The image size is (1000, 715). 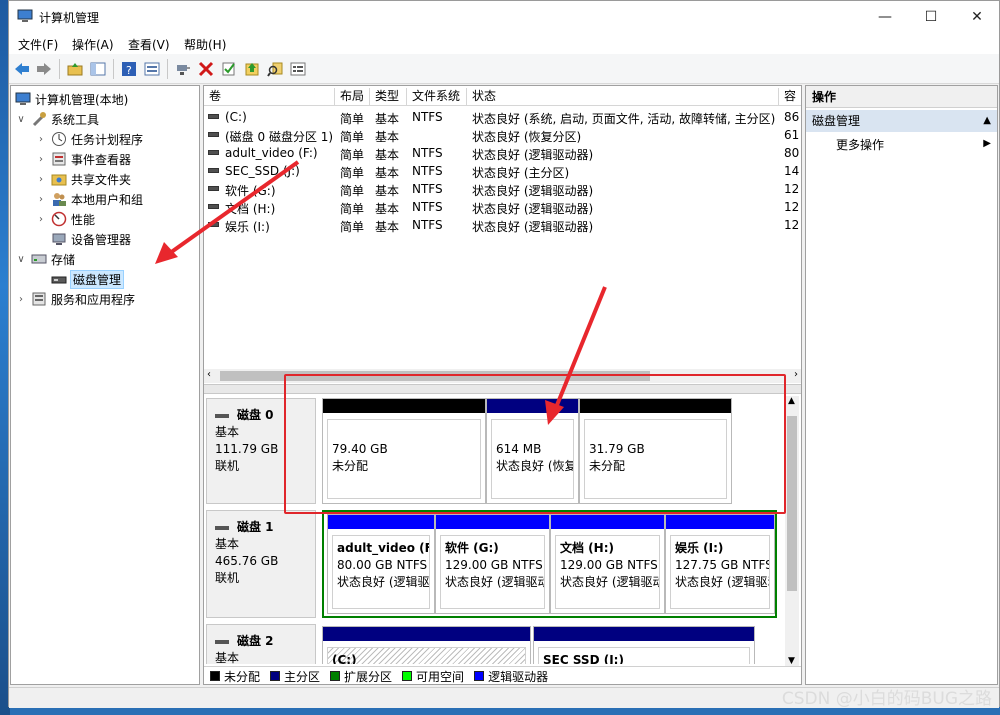 I want to click on watermark: CSDN @小白的码BUG之路, so click(x=886, y=699).